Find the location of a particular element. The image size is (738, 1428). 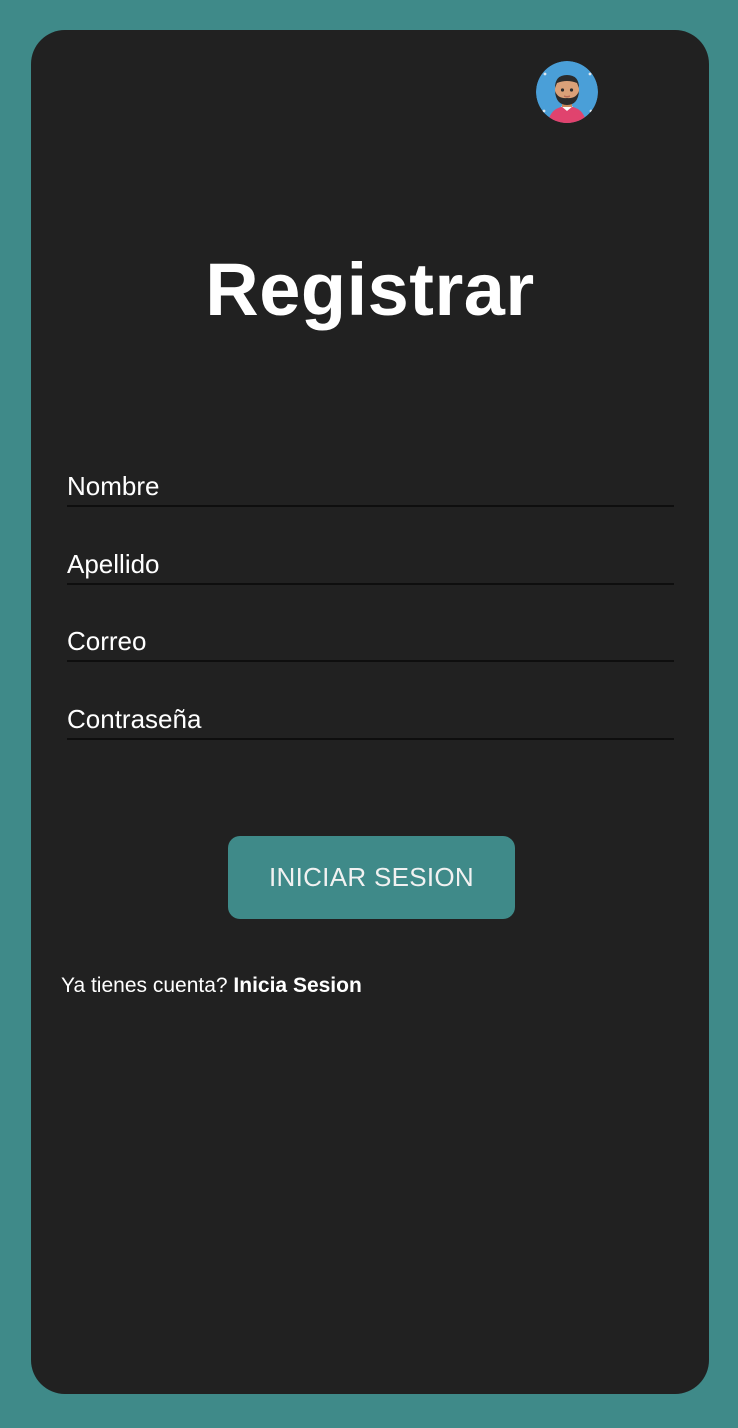

apellido-input is located at coordinates (370, 564).